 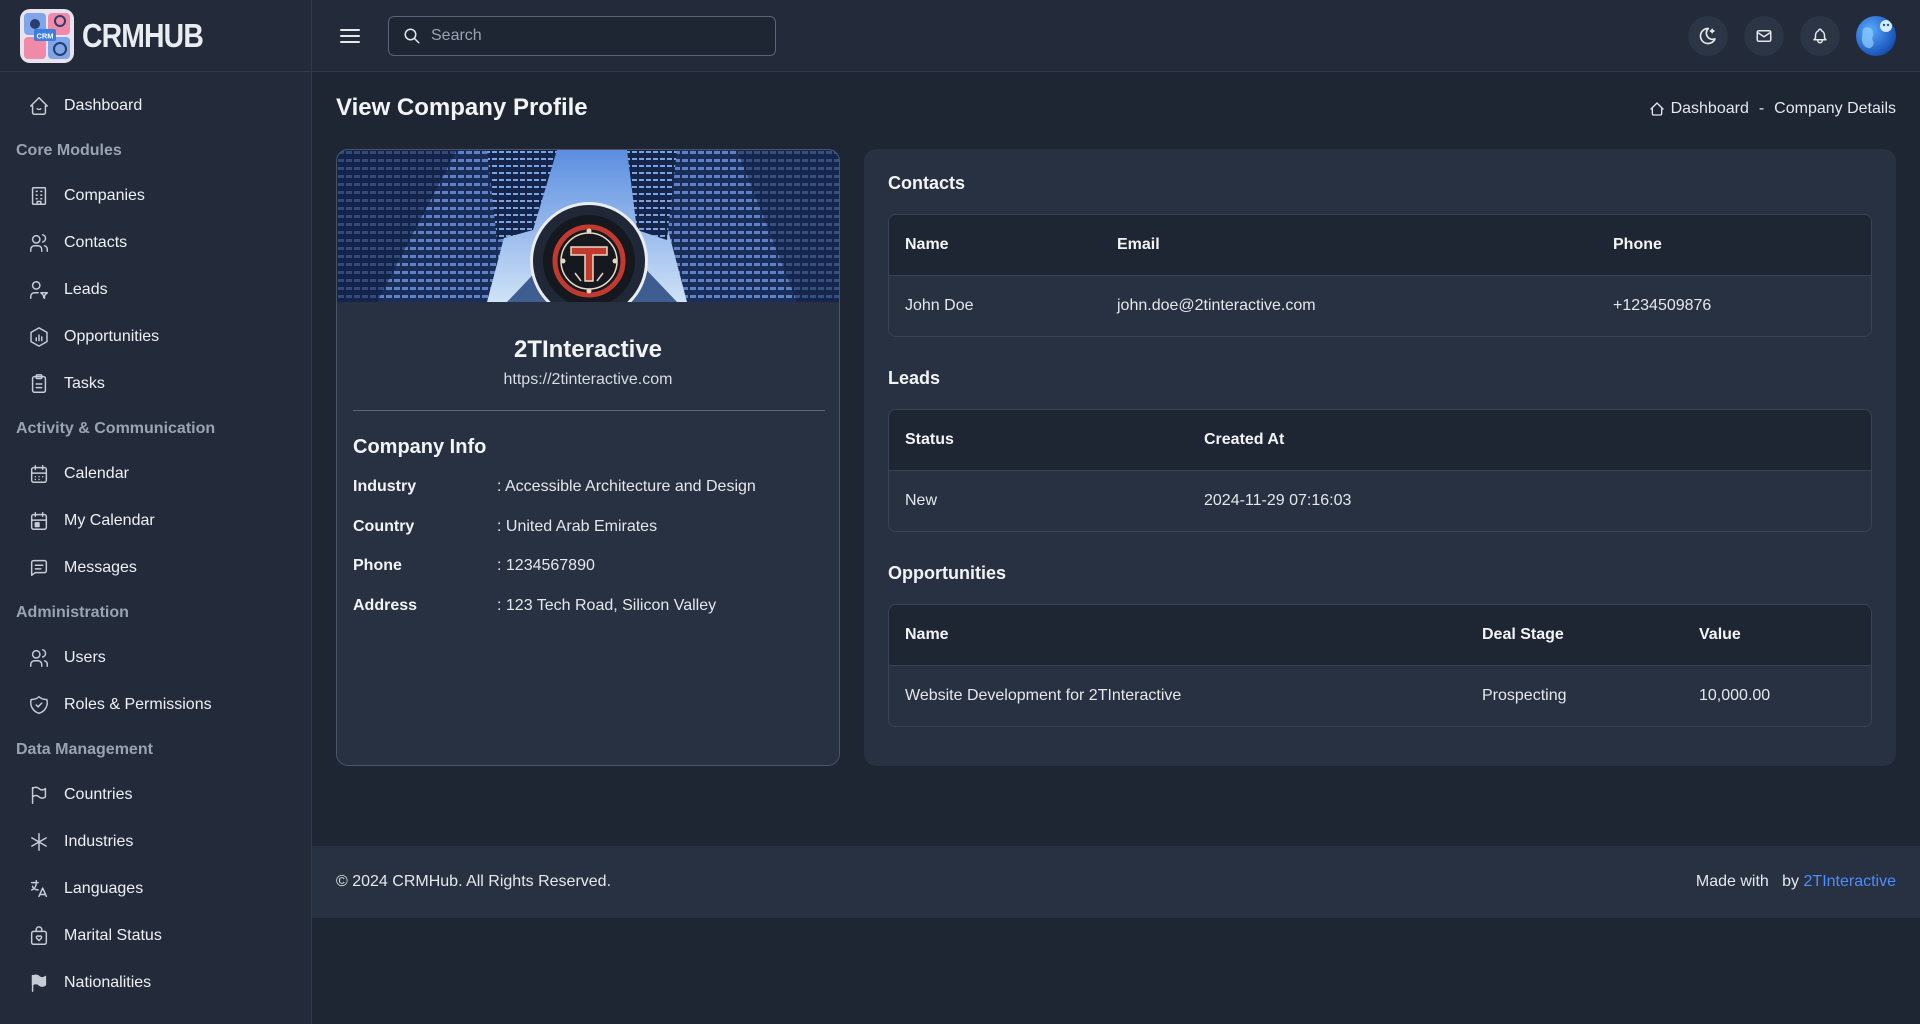 What do you see at coordinates (108, 982) in the screenshot?
I see `sidebar-item-label: Nationalities` at bounding box center [108, 982].